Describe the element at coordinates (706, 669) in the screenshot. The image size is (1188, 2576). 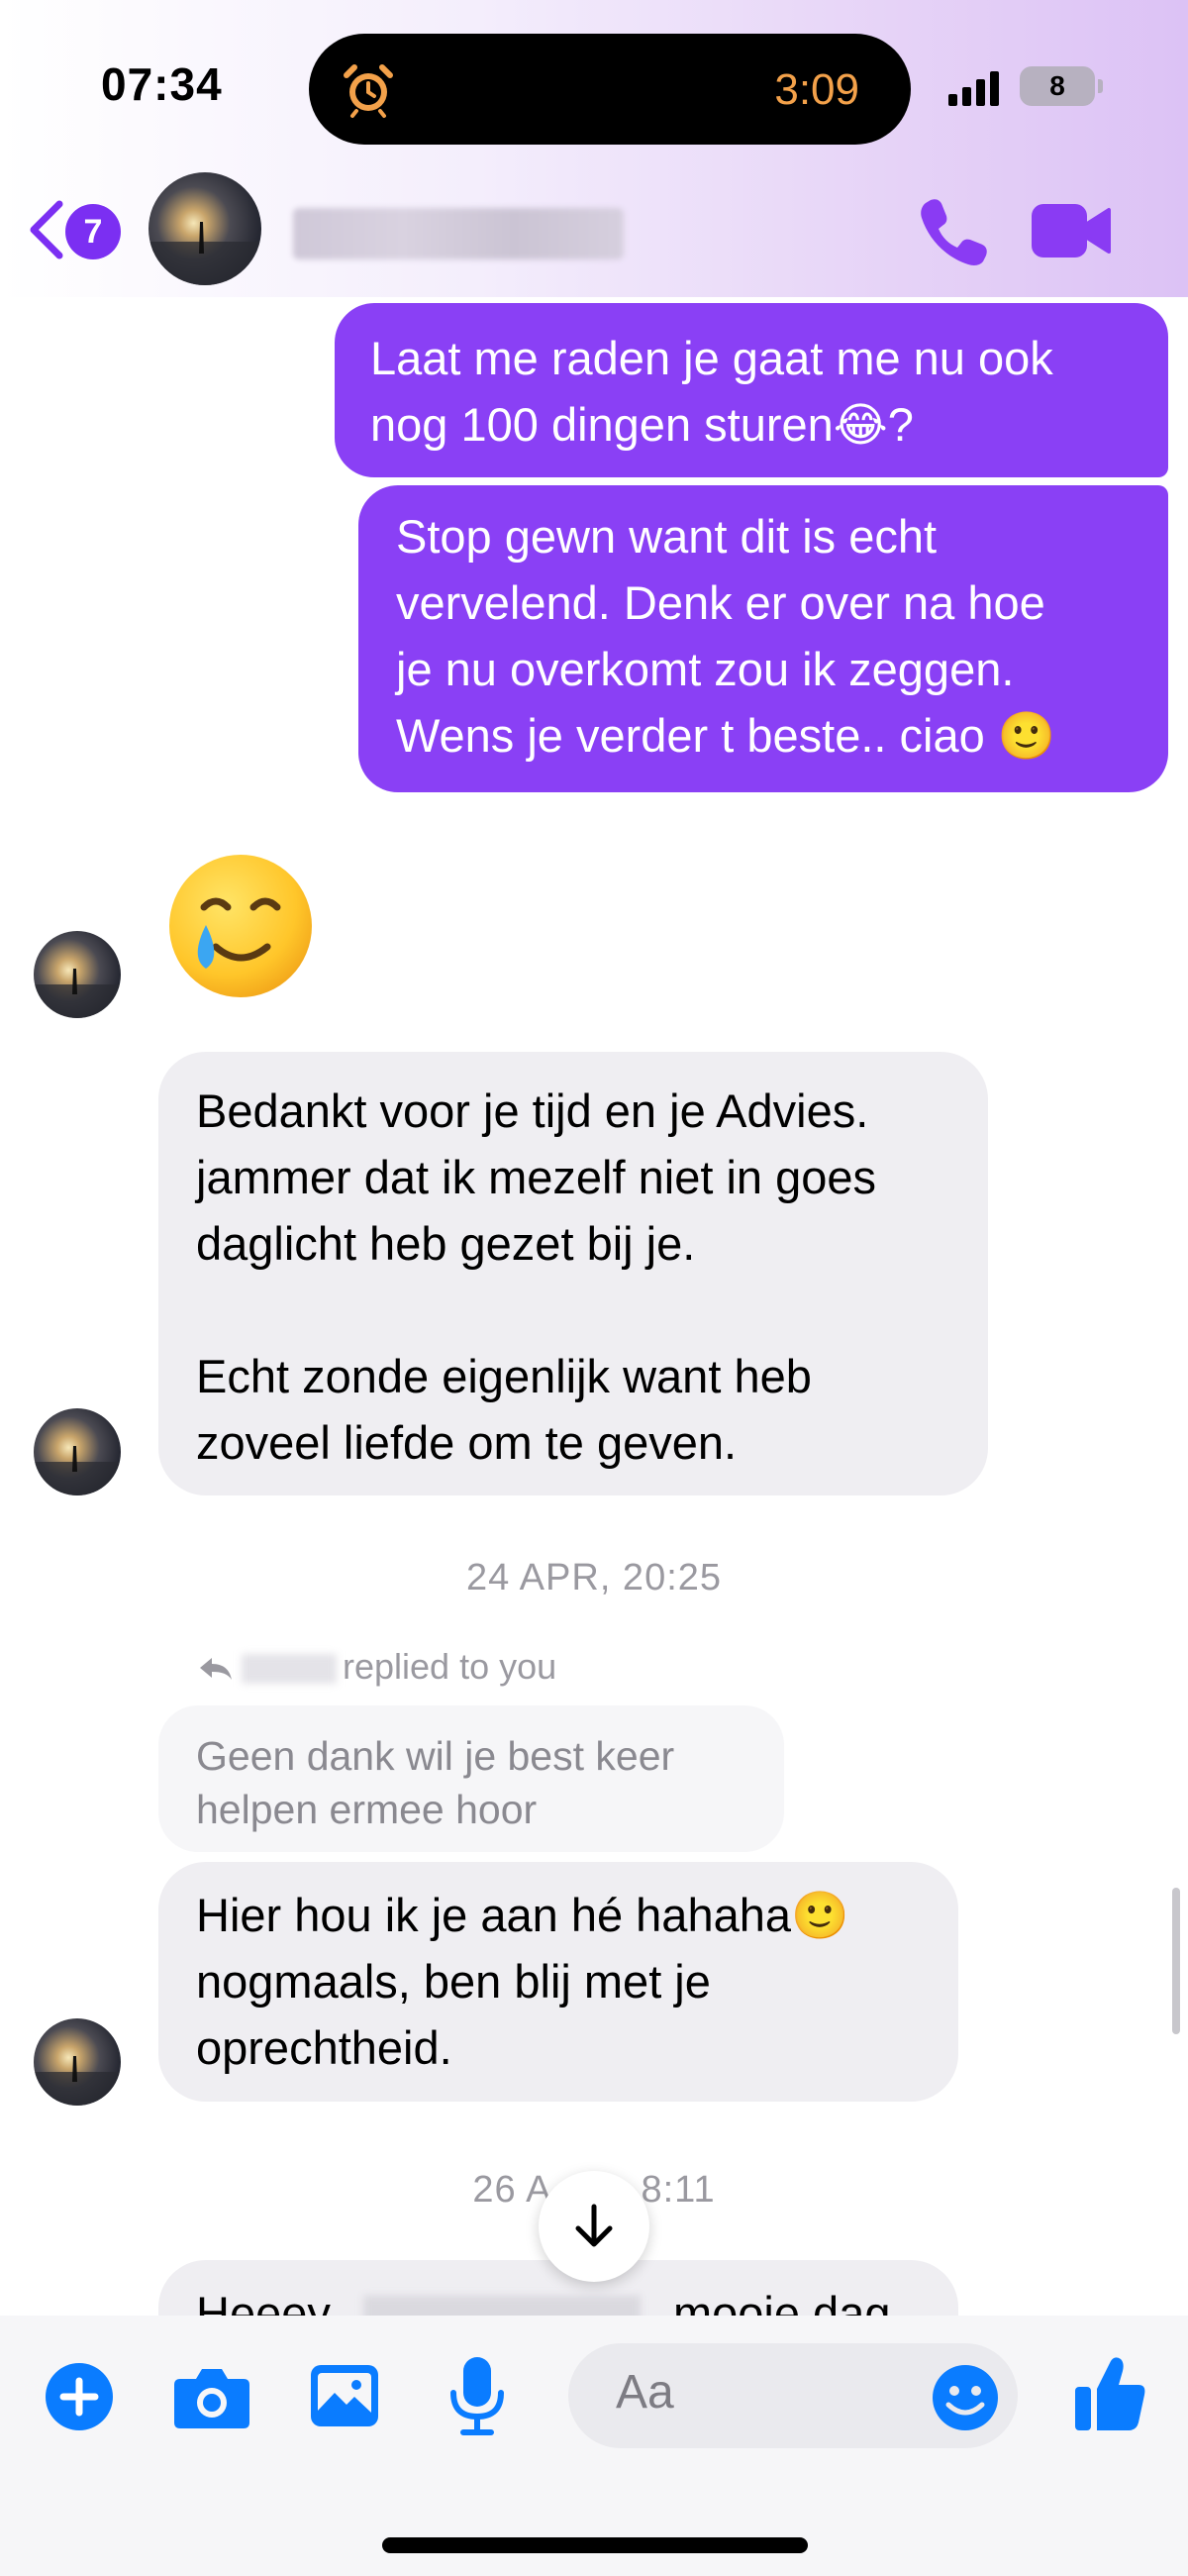
I see `message-line: je nu overkomt zou ik zeggen.` at that location.